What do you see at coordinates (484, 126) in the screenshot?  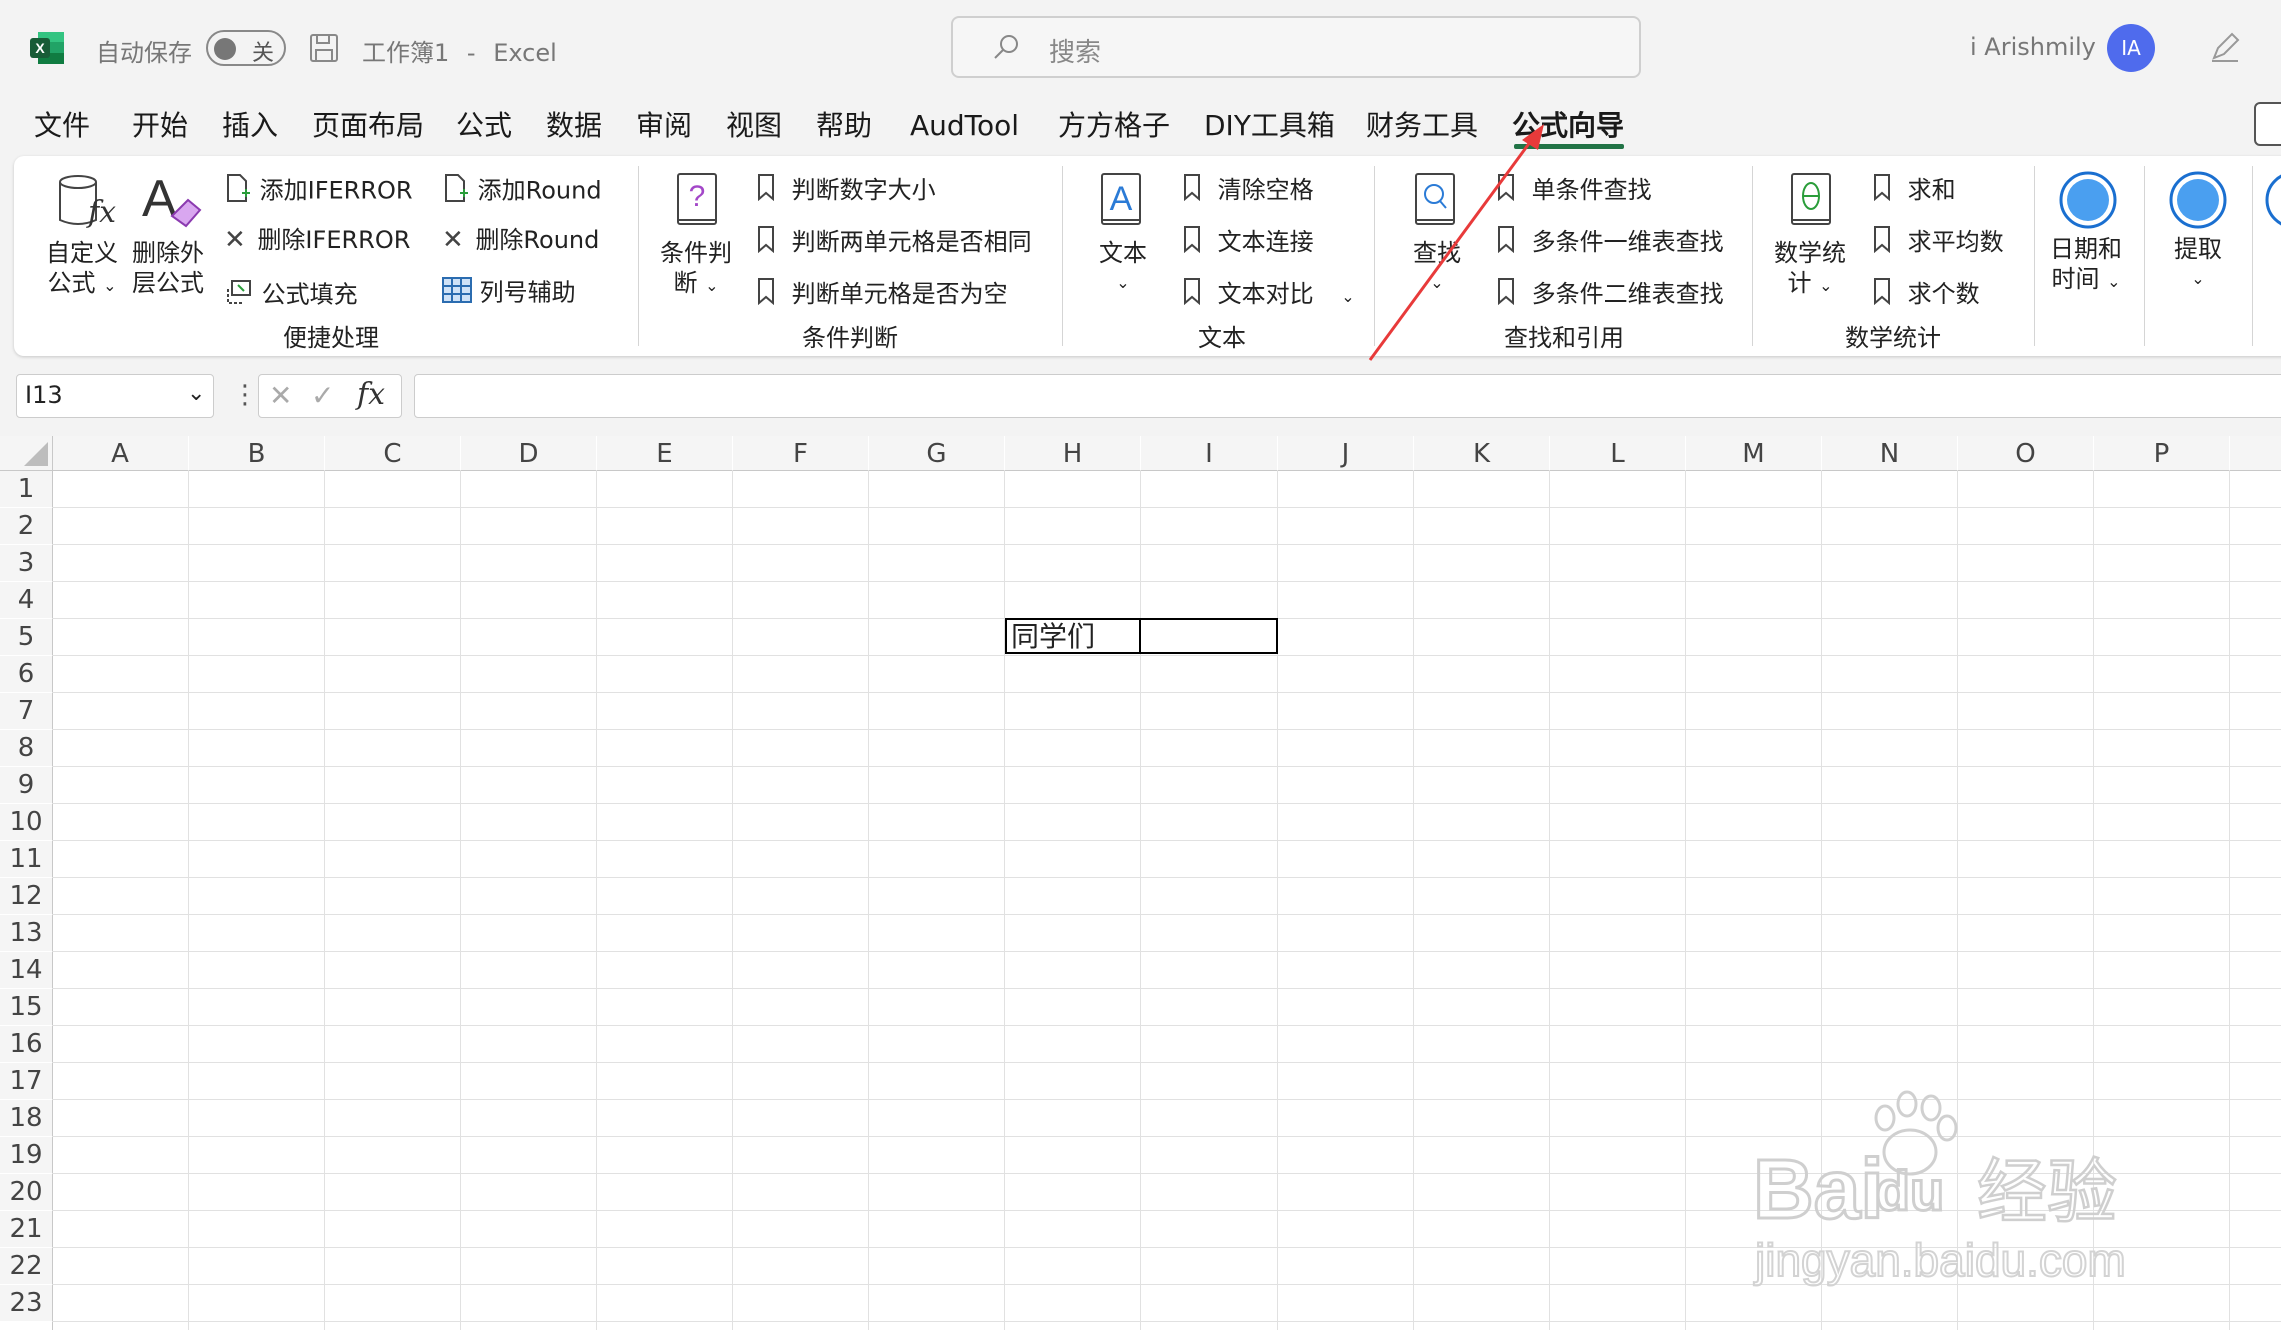 I see `tab-formulas: 公式` at bounding box center [484, 126].